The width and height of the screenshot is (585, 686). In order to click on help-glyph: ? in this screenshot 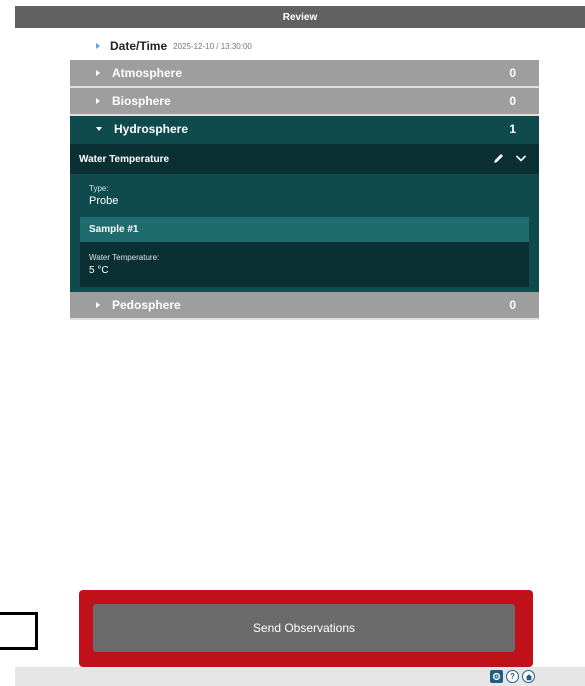, I will do `click(512, 676)`.